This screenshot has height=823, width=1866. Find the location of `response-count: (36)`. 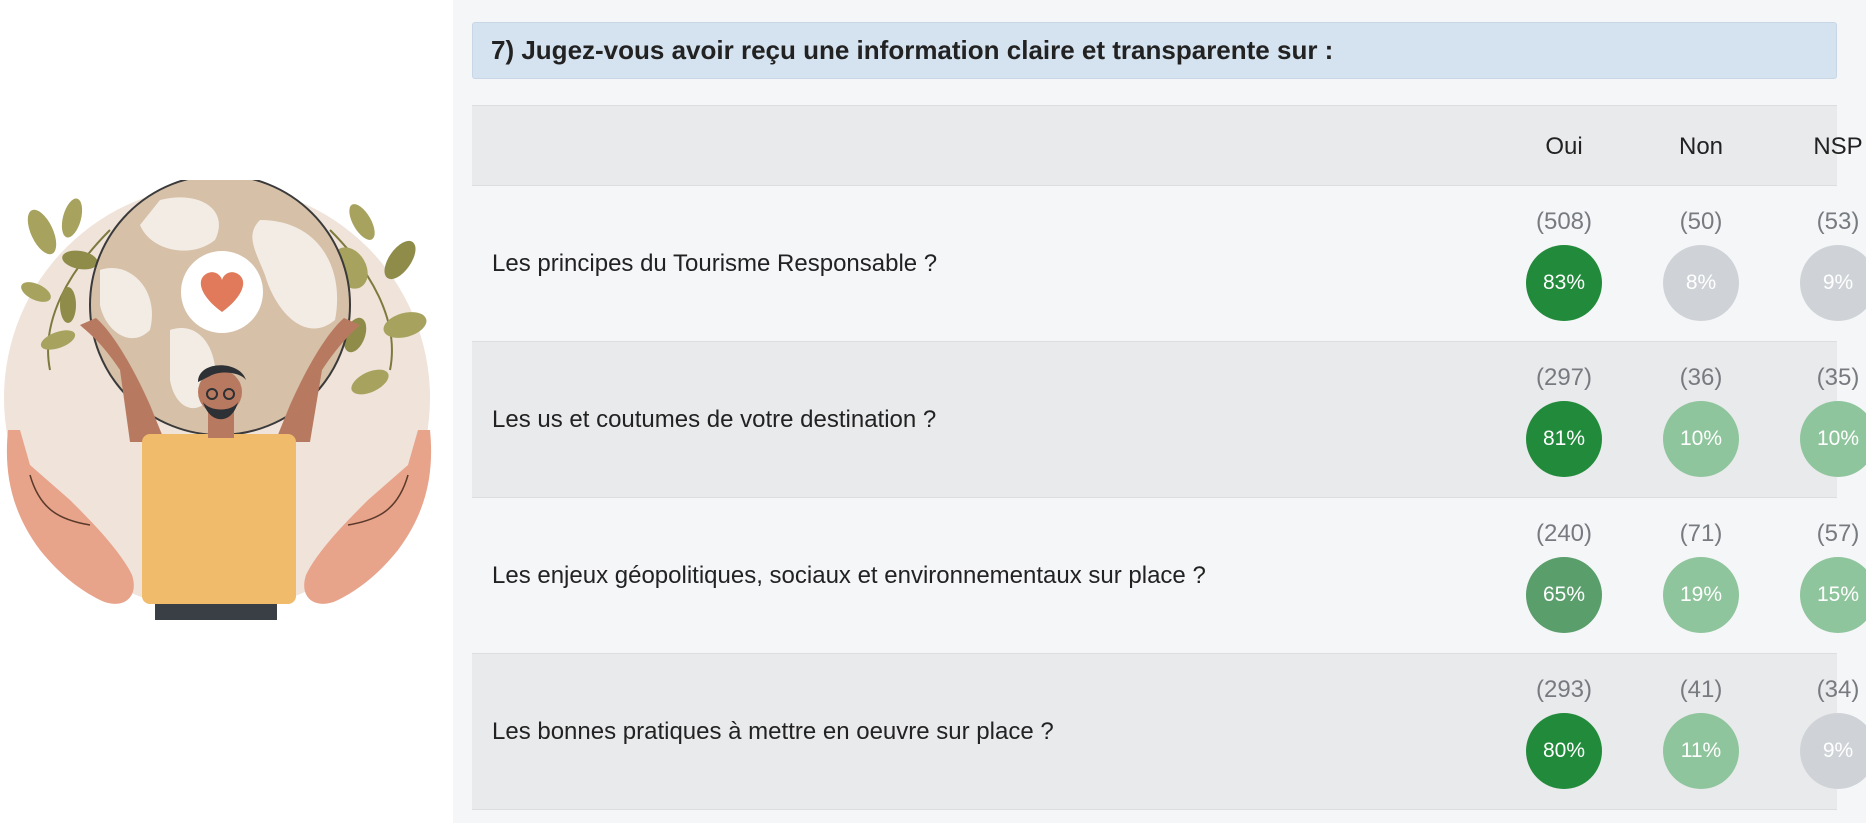

response-count: (36) is located at coordinates (1701, 377).